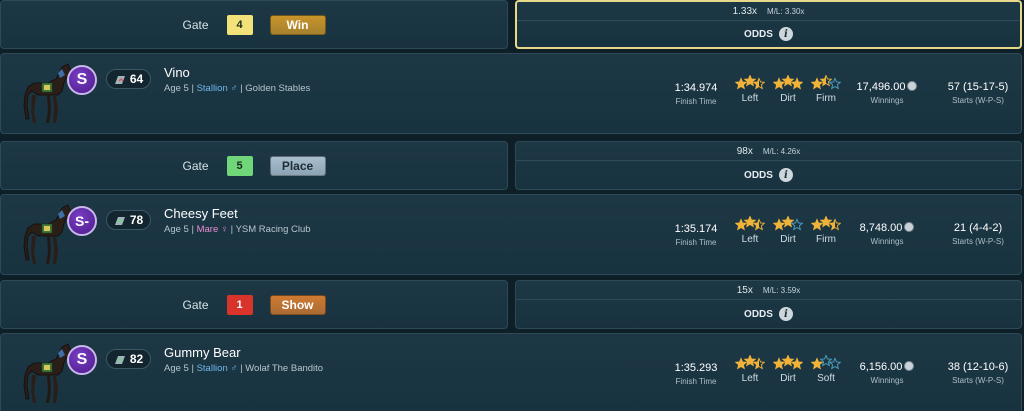  Describe the element at coordinates (243, 368) in the screenshot. I see `horse-details: Age 5 | Stallion ♂ | Wolaf The Bandito` at that location.